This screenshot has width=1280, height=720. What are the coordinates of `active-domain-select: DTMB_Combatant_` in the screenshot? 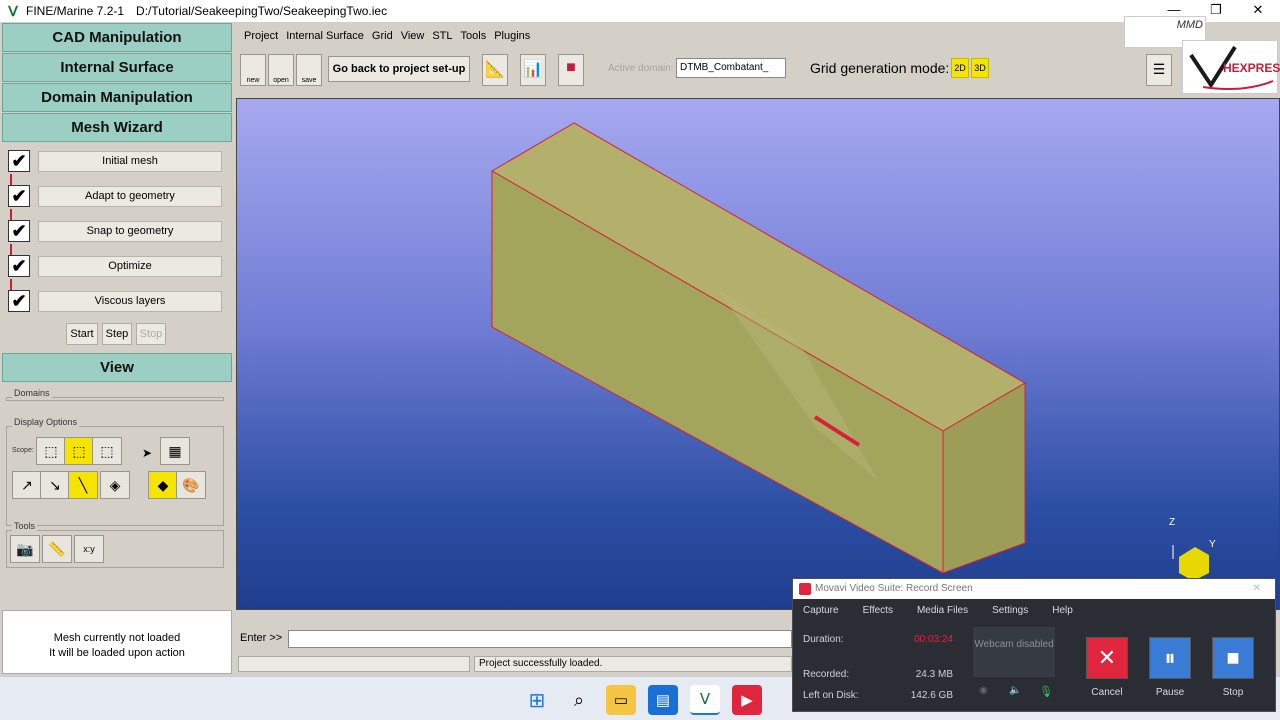 It's located at (731, 68).